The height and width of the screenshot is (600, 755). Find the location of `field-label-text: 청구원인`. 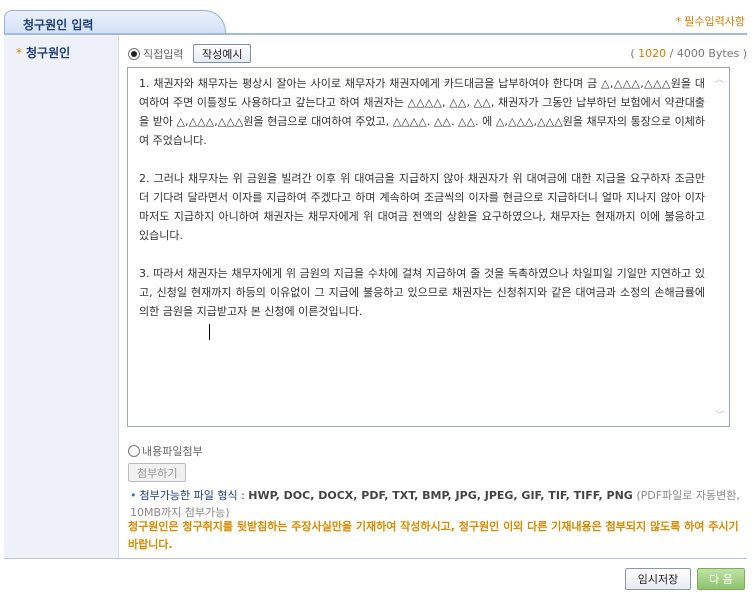

field-label-text: 청구원인 is located at coordinates (48, 53).